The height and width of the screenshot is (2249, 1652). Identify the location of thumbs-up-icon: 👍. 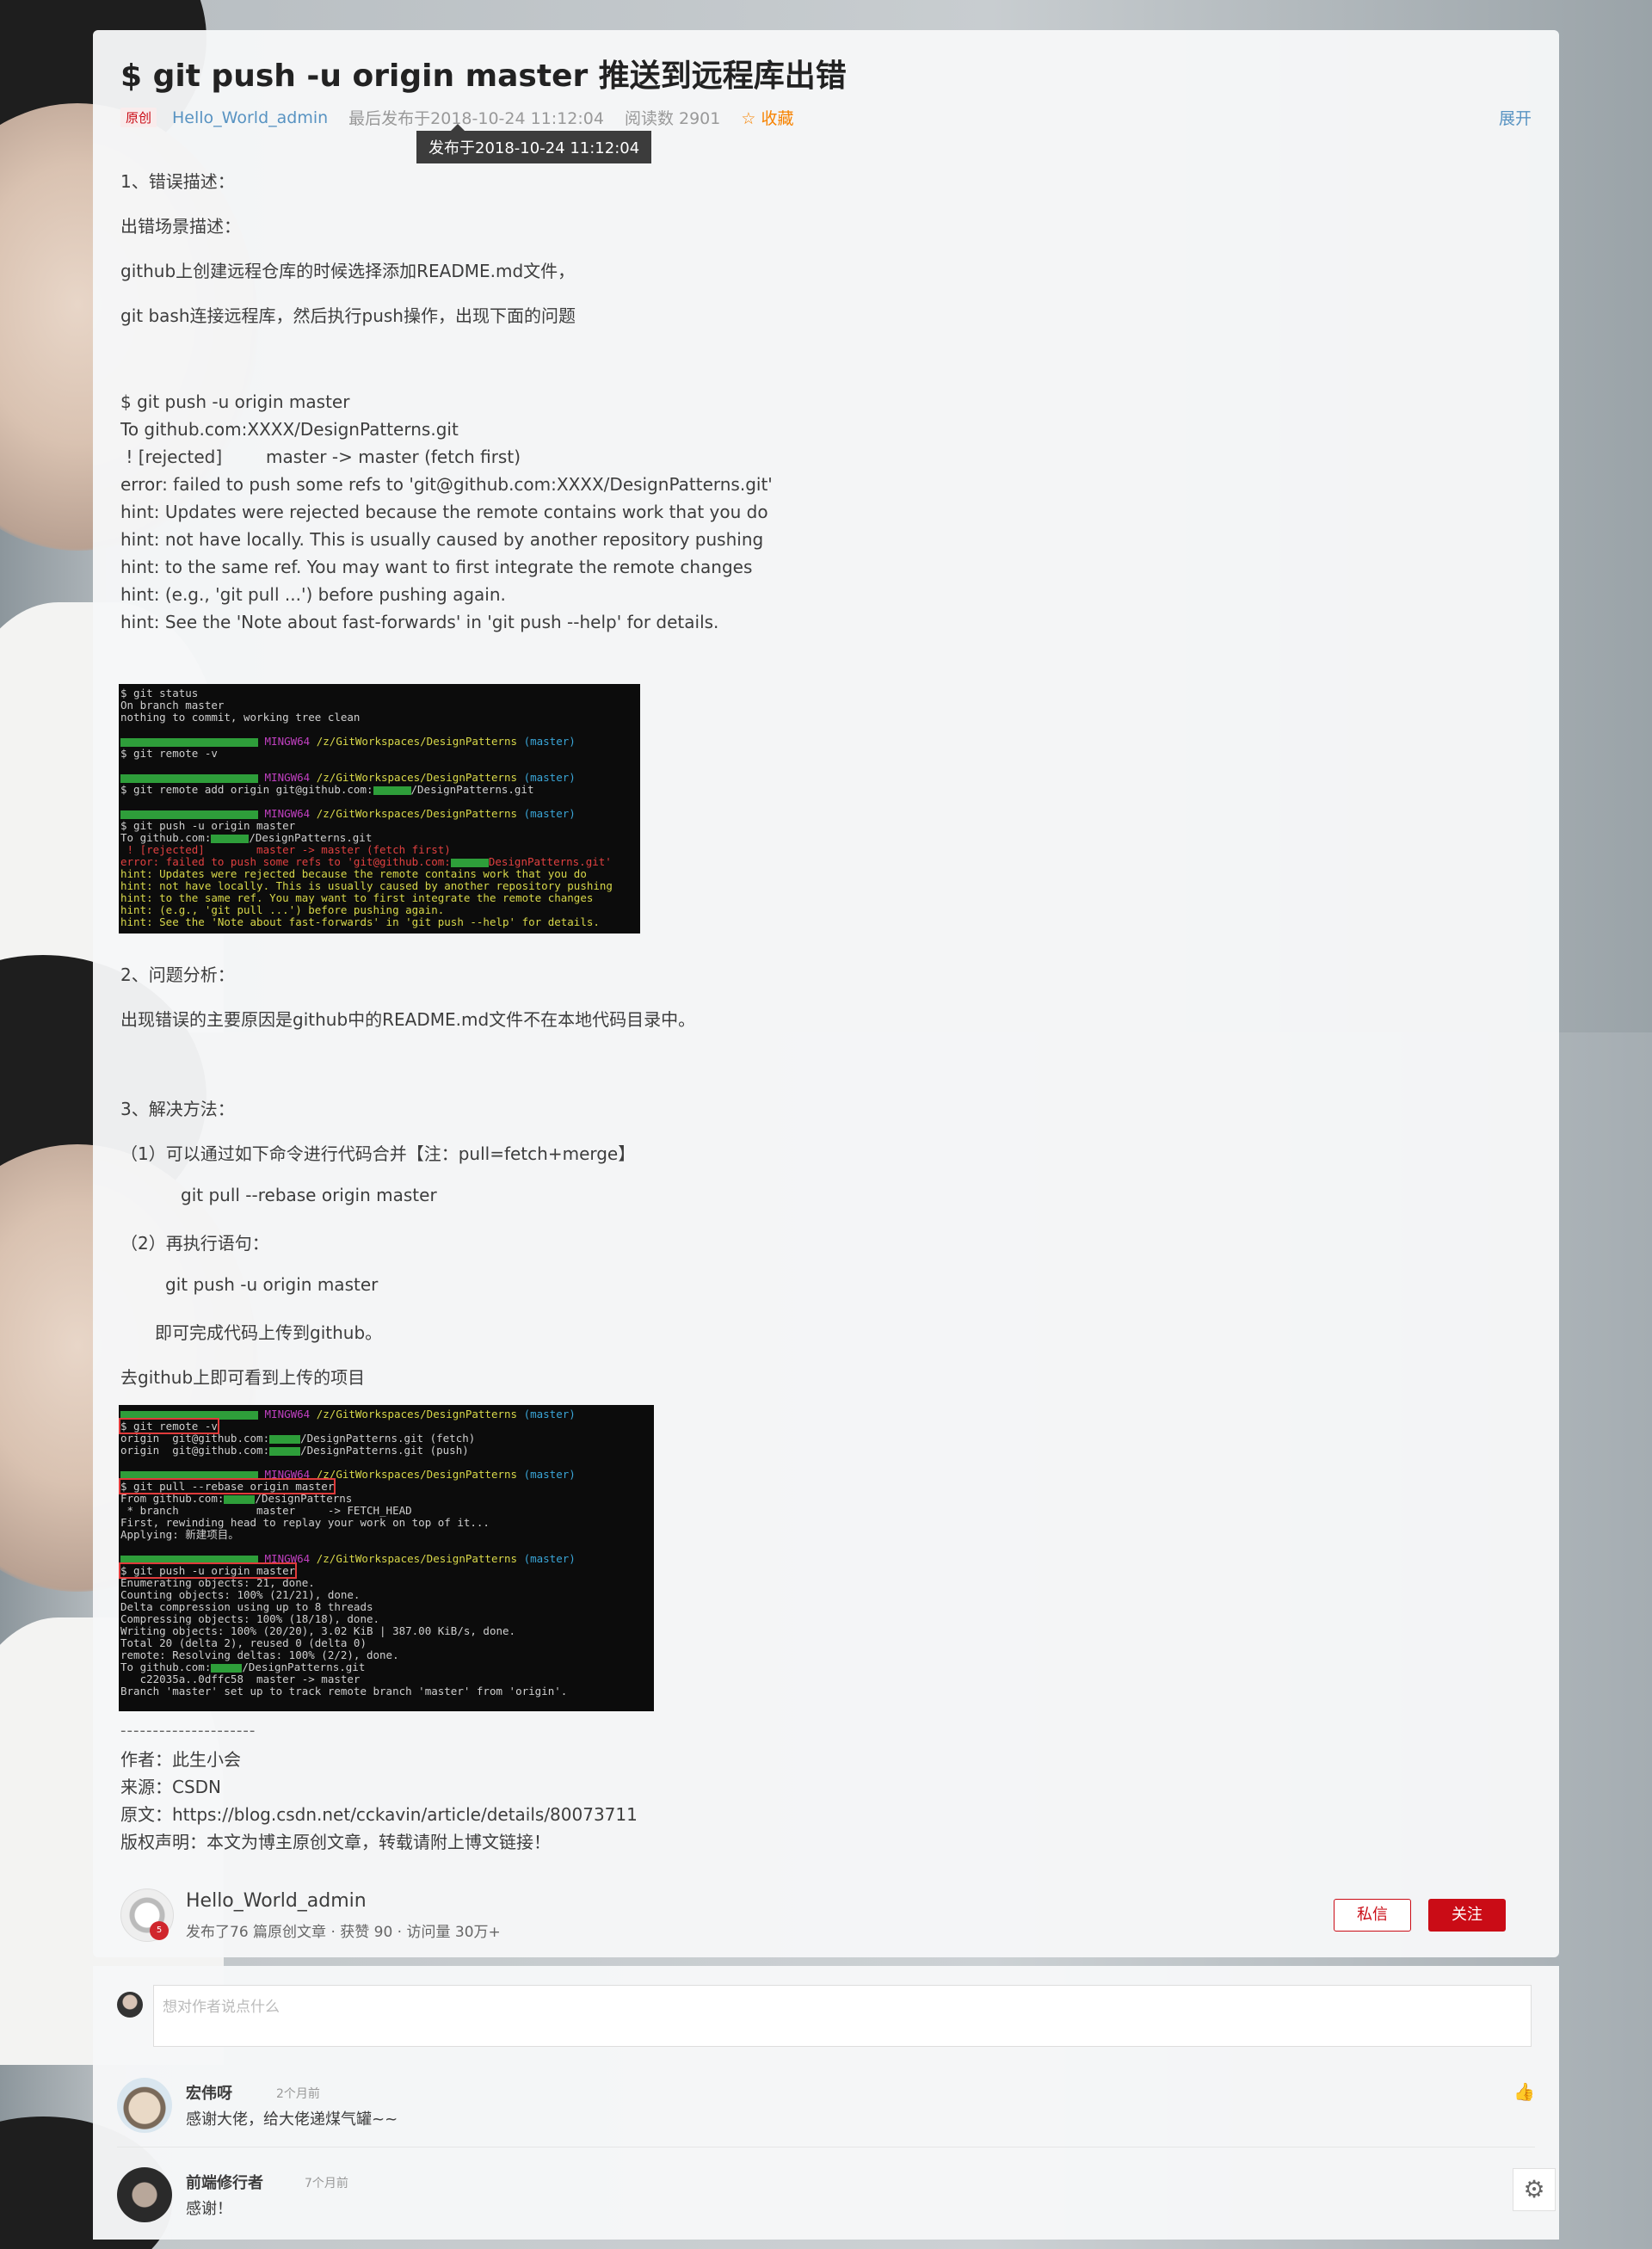
(1524, 2091).